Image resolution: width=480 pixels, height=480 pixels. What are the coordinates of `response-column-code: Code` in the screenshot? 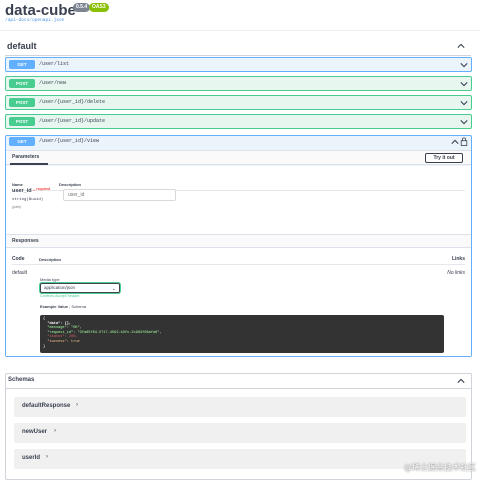 It's located at (18, 259).